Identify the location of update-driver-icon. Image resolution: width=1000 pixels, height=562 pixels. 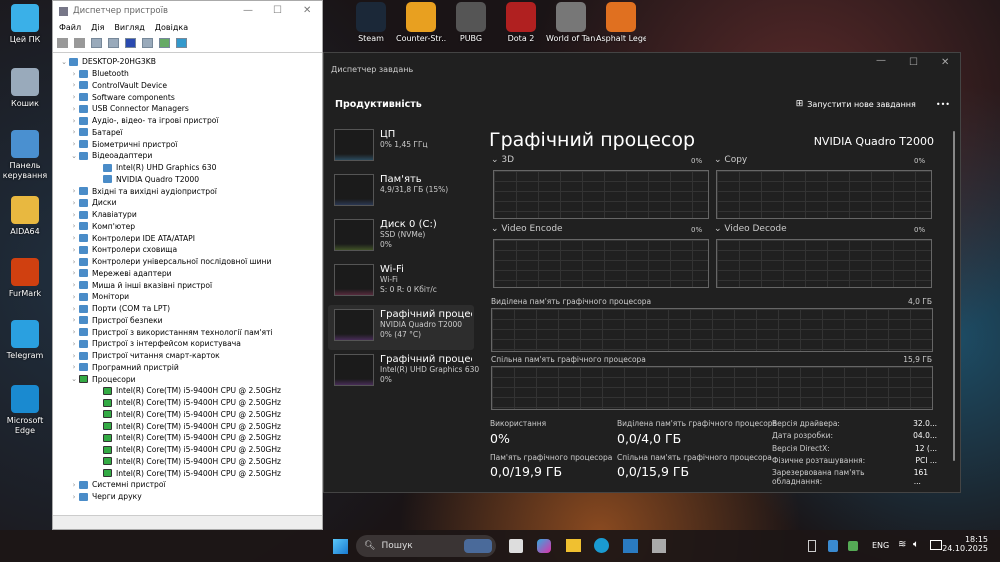
(113, 43).